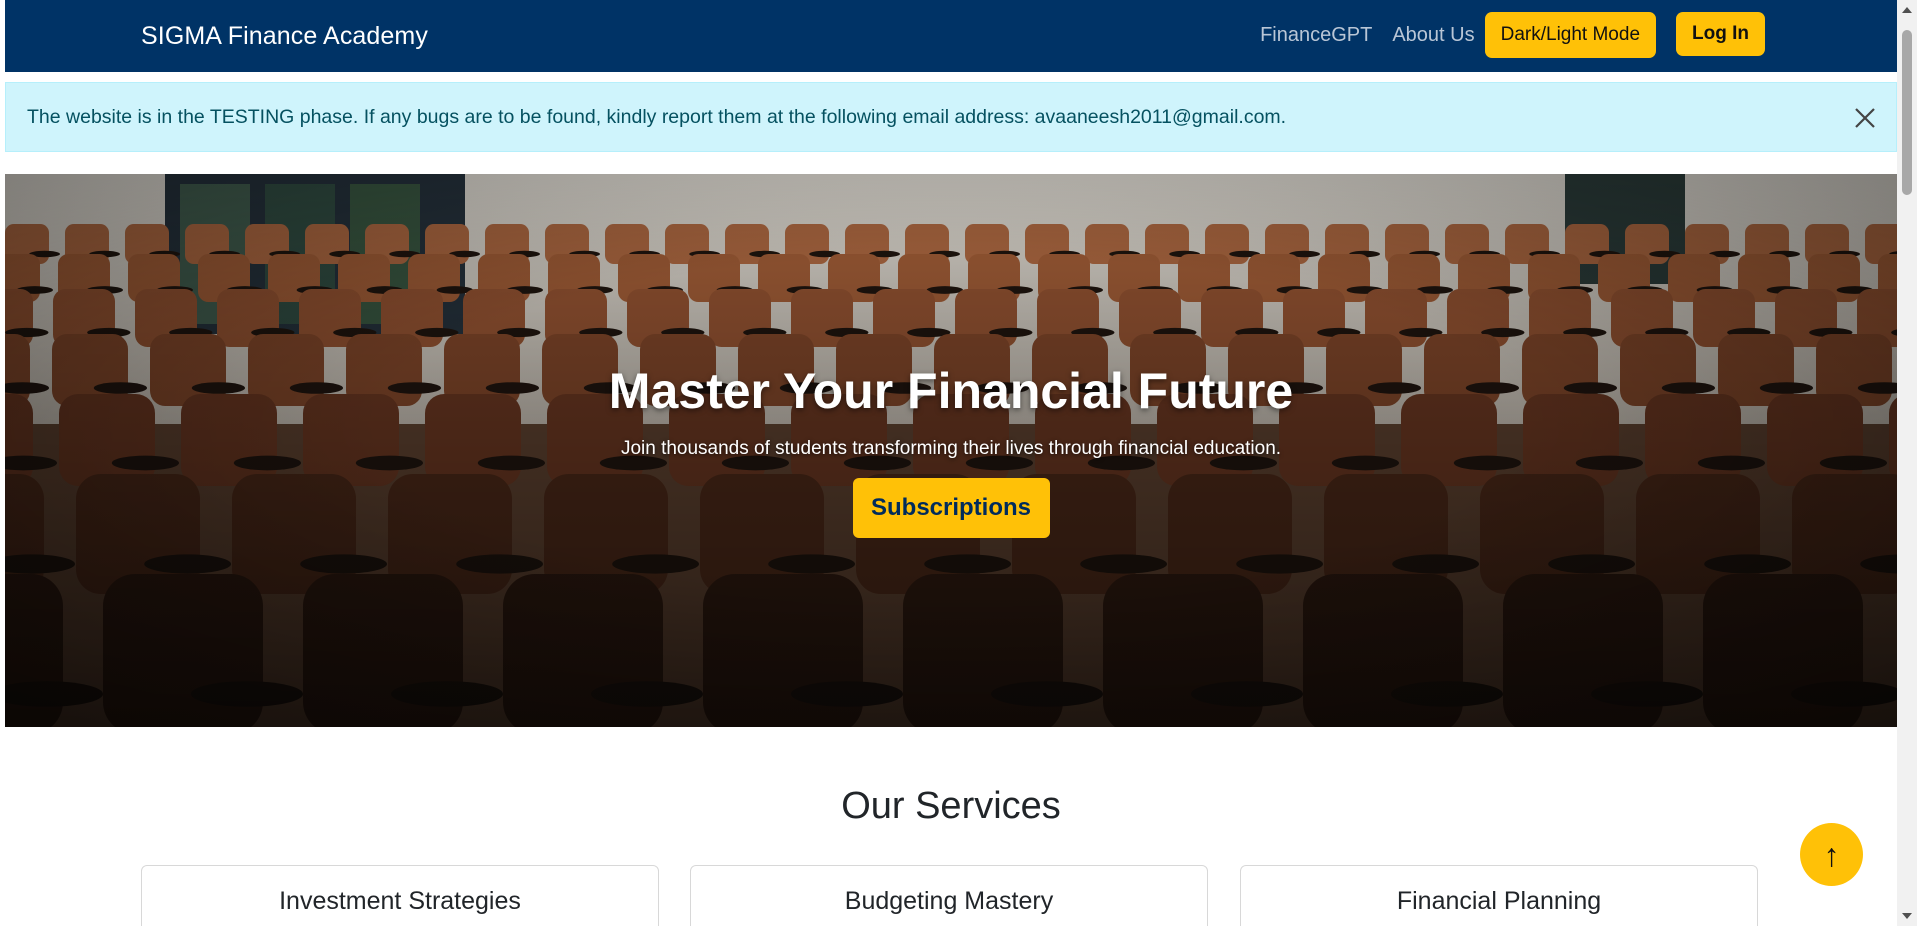 The image size is (1917, 926). I want to click on scroll-up-arrow-icon, so click(1907, 10).